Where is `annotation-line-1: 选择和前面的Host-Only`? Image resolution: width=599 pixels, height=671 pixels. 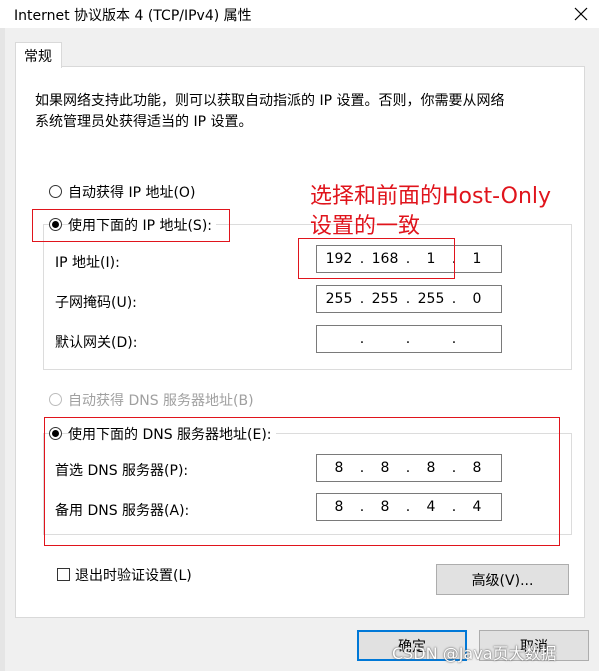
annotation-line-1: 选择和前面的Host-Only is located at coordinates (431, 196).